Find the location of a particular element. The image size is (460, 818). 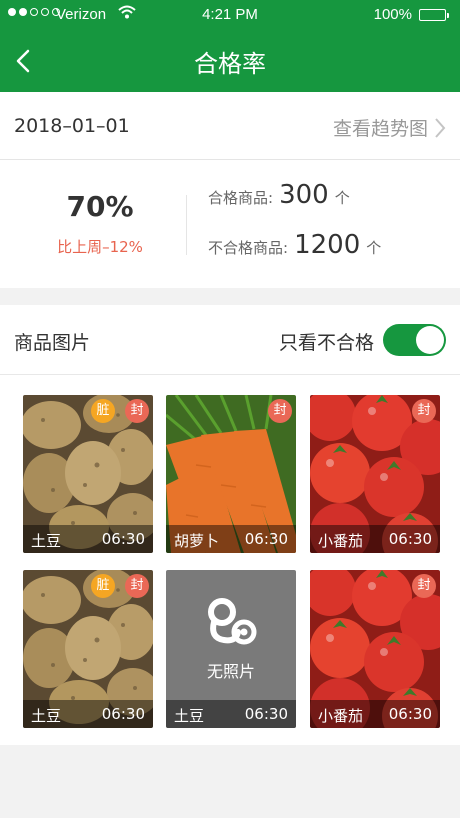

filter-label: 只看不合格 is located at coordinates (326, 343).